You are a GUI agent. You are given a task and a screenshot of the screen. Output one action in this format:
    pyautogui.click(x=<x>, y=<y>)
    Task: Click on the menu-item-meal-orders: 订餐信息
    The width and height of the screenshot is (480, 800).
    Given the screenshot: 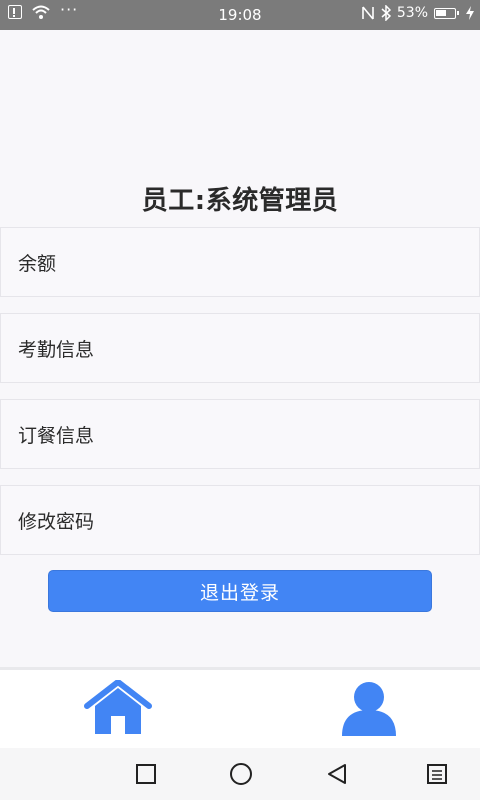 What is the action you would take?
    pyautogui.click(x=240, y=434)
    